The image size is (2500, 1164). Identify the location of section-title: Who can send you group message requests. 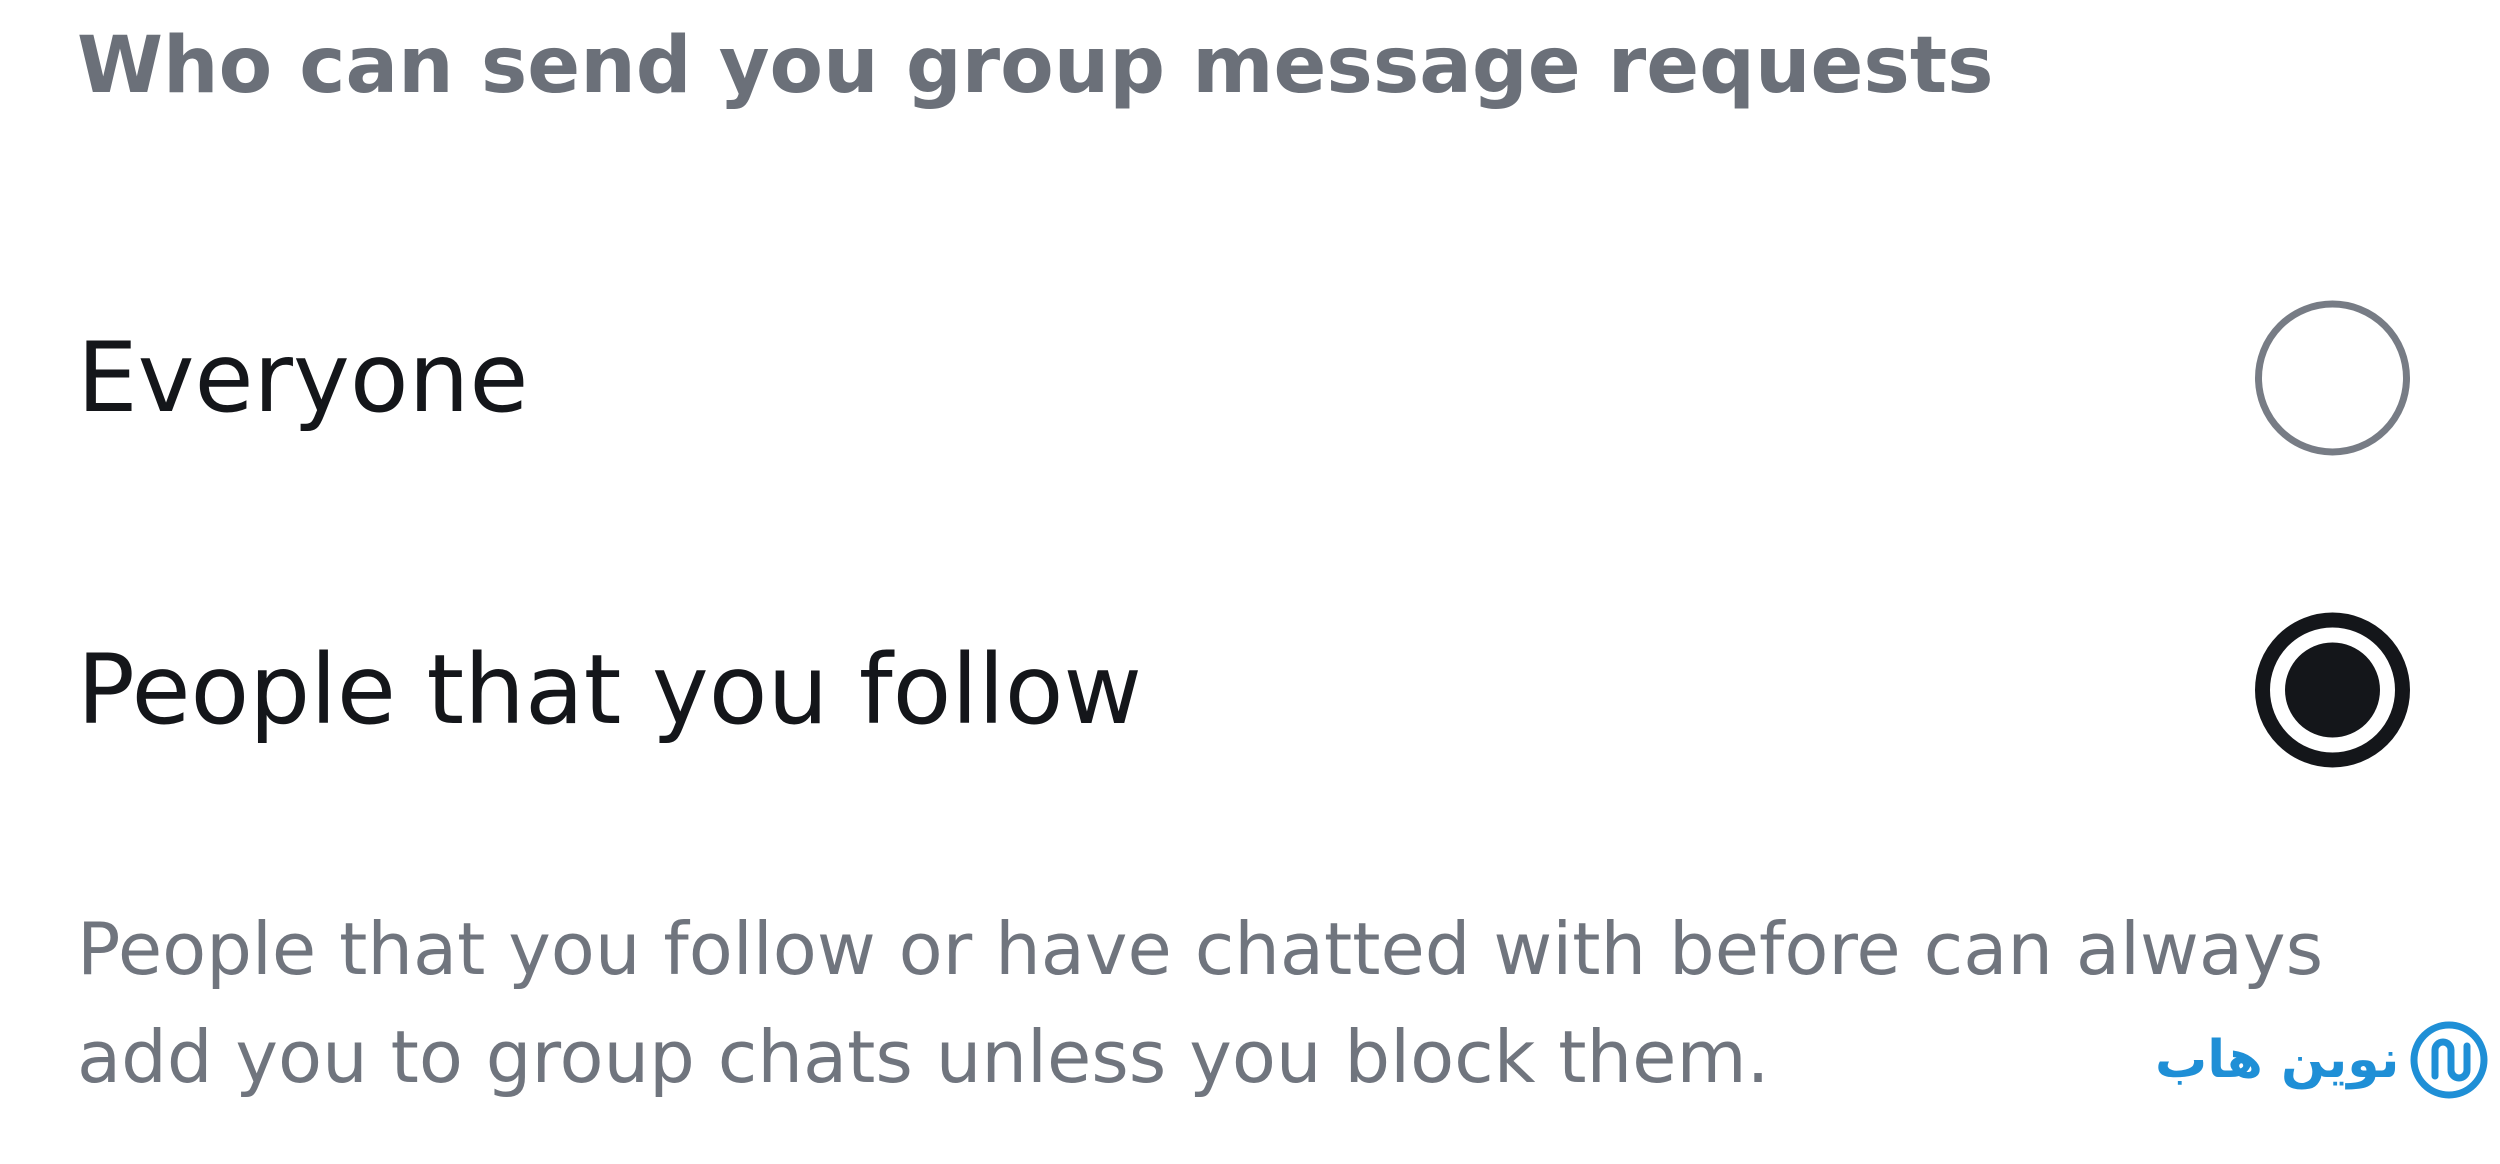
(1035, 66).